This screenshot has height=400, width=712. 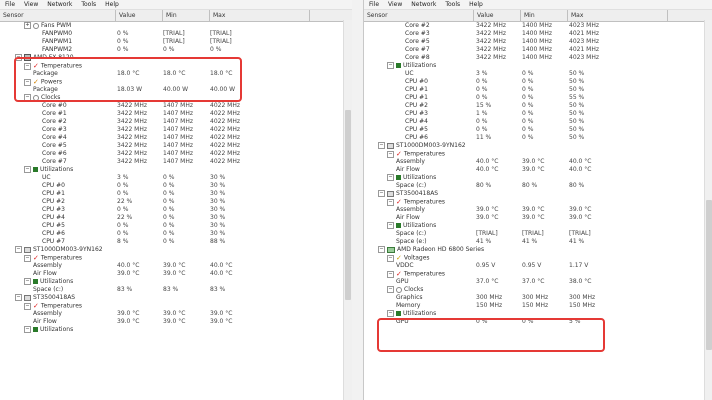 I want to click on sensor-row: Core #1 3422 MHz 1407 MHz 4022 MHz, so click(x=176, y=114).